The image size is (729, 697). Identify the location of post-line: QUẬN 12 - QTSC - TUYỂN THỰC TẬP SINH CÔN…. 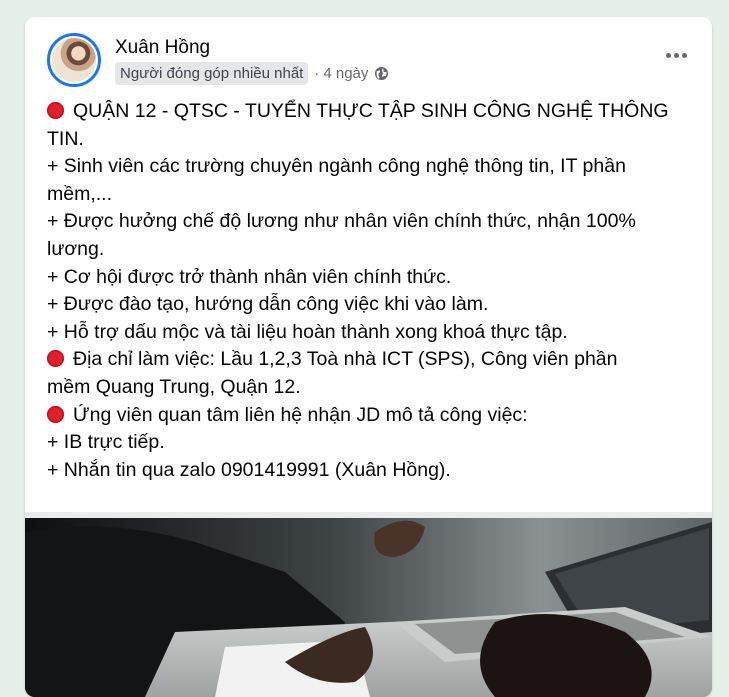
(367, 112).